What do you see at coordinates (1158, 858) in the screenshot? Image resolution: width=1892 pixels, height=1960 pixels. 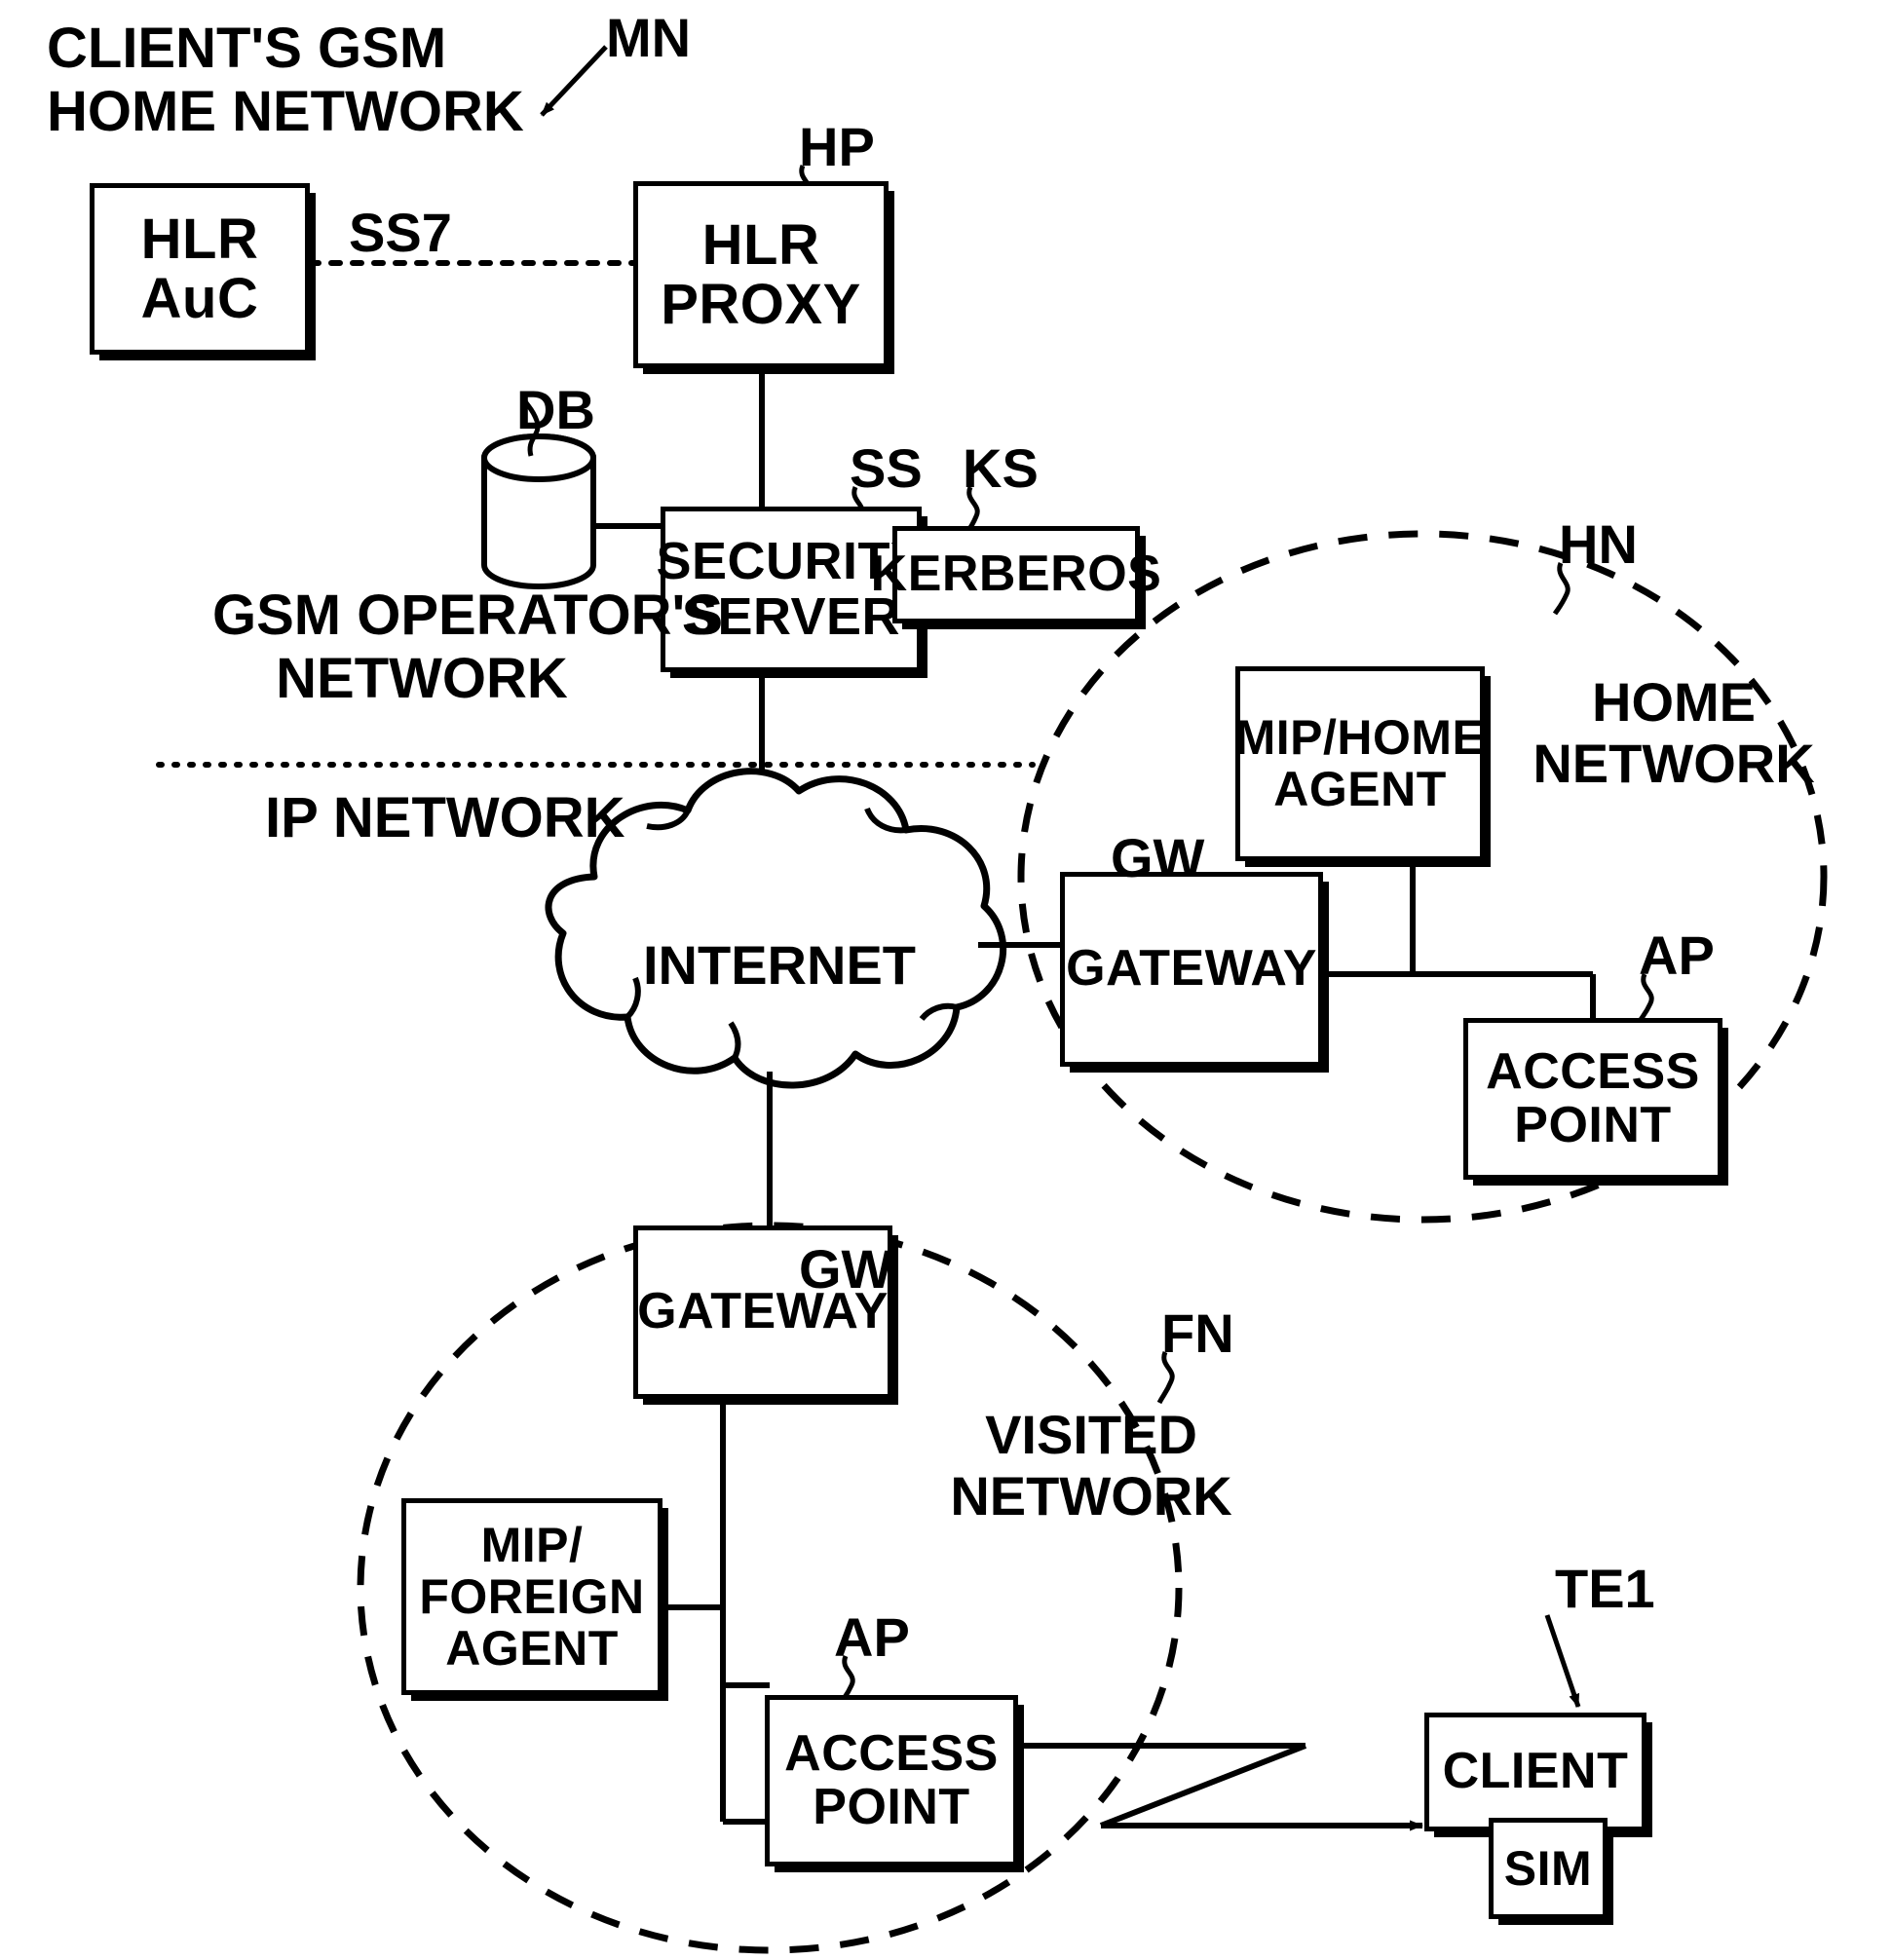 I see `tag-gw-home: GW` at bounding box center [1158, 858].